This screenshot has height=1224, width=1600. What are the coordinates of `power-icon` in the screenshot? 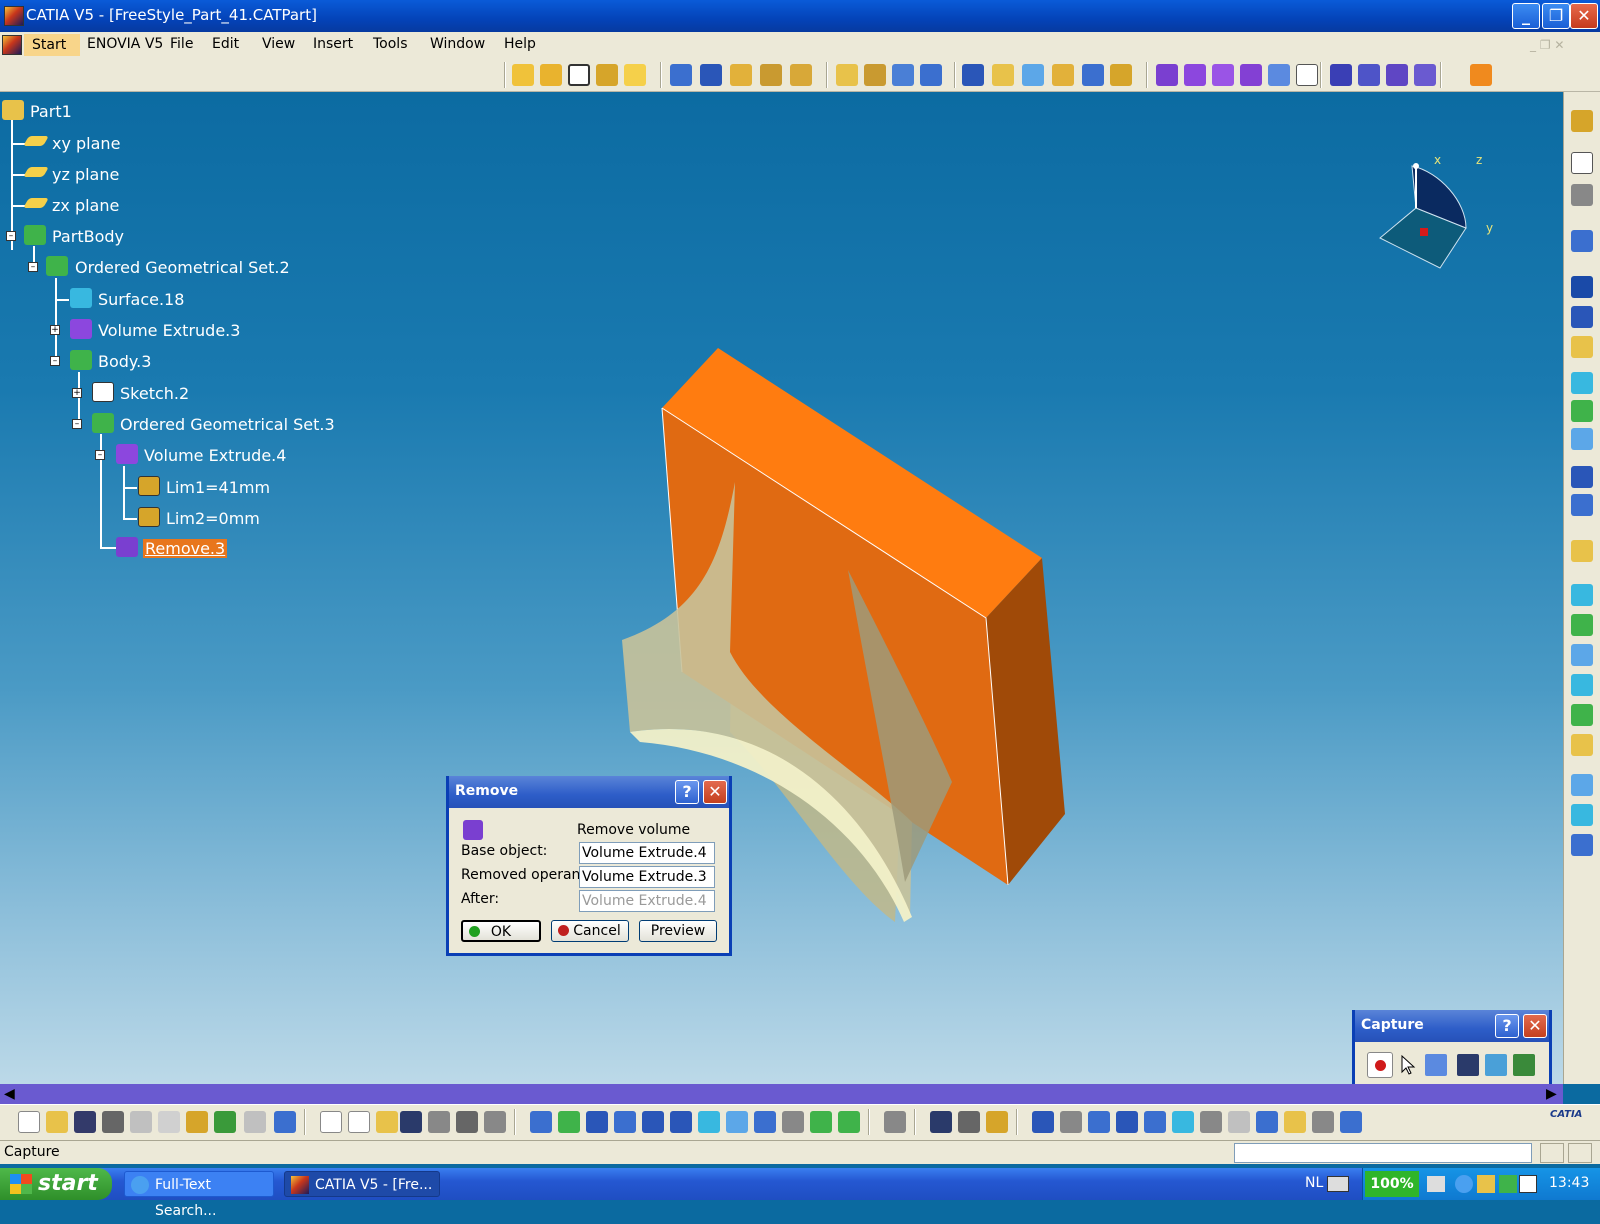 It's located at (1436, 1184).